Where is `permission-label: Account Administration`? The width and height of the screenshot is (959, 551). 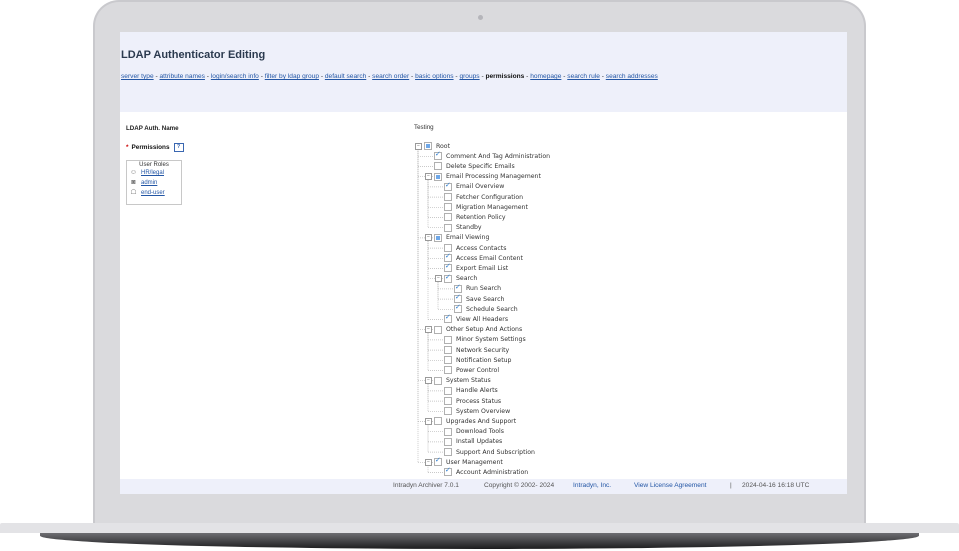 permission-label: Account Administration is located at coordinates (492, 472).